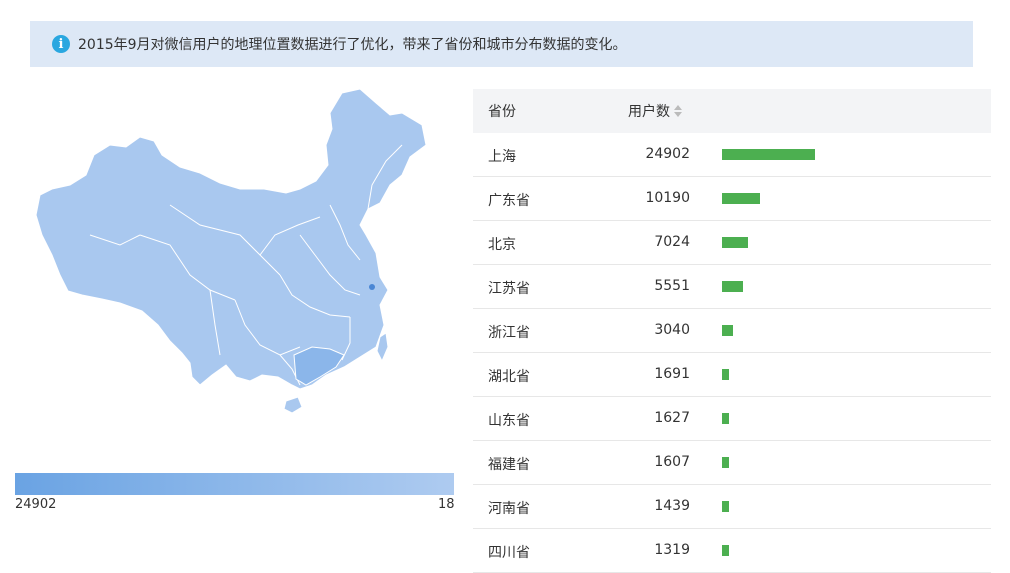 This screenshot has width=1010, height=573. Describe the element at coordinates (678, 111) in the screenshot. I see `sort-icon` at that location.